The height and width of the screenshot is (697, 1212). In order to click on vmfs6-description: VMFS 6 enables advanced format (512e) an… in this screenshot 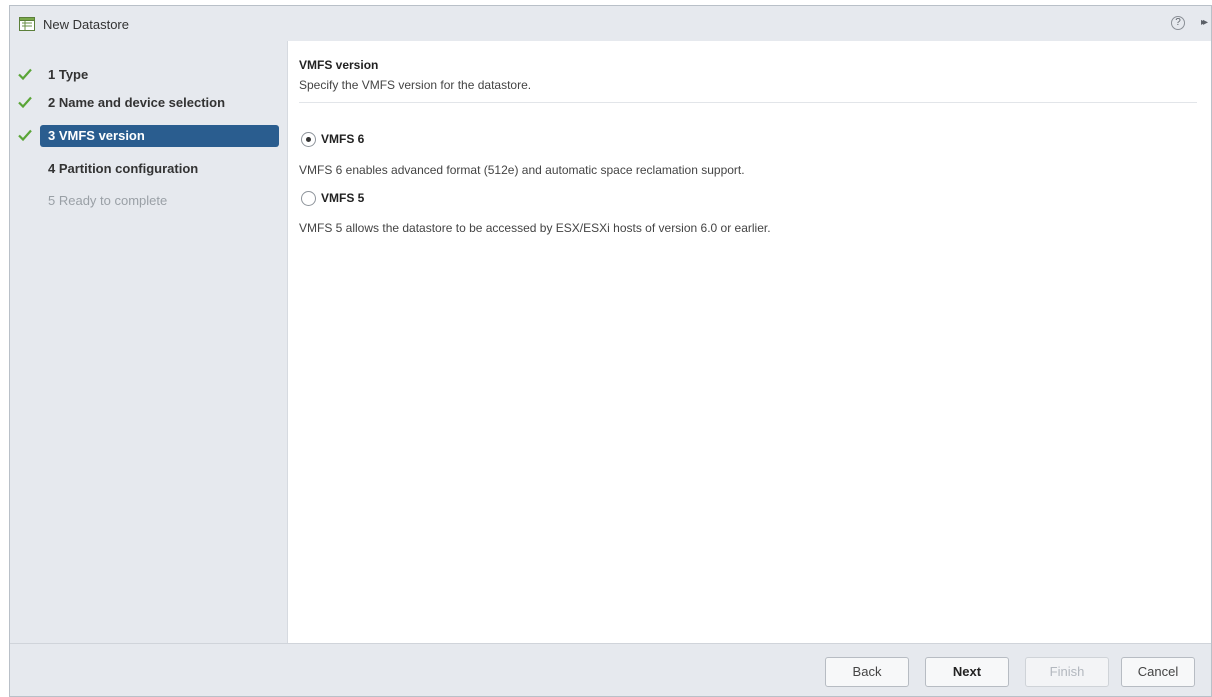, I will do `click(522, 170)`.